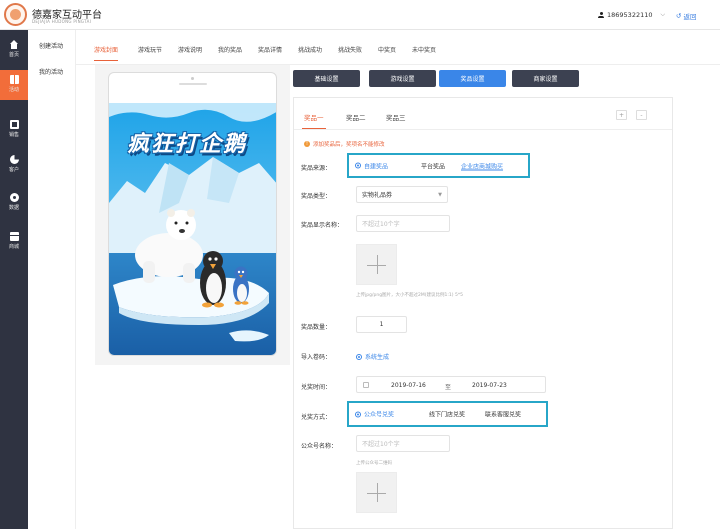  Describe the element at coordinates (62, 21) in the screenshot. I see `brand-subtitle: DEJIAJIA HUDONG PINGTAI` at that location.